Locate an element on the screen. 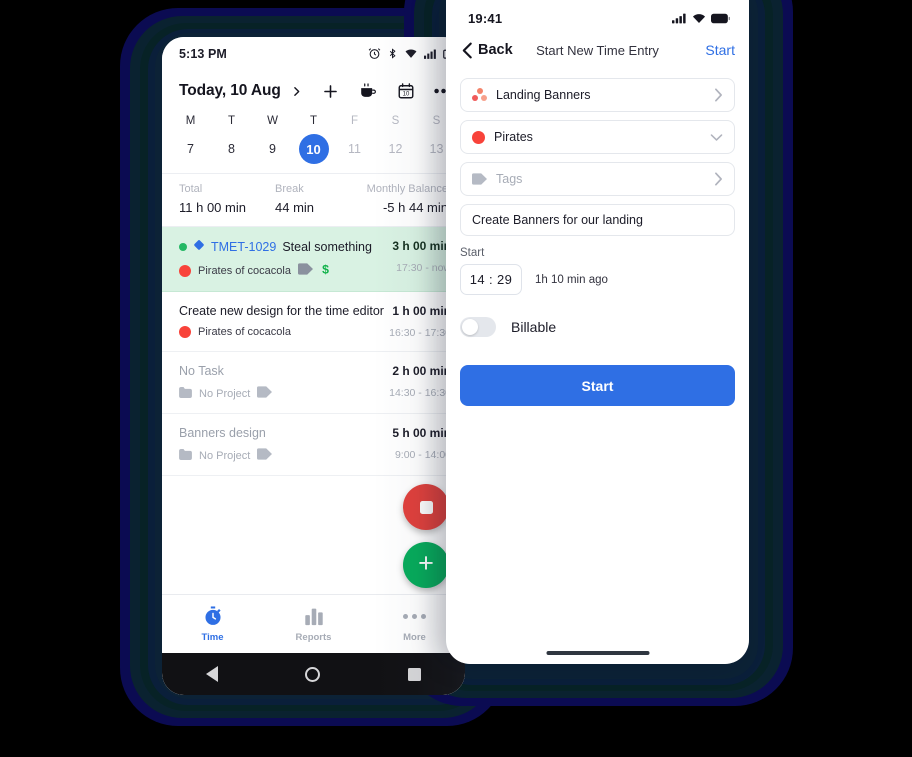 The height and width of the screenshot is (757, 912). start-button: Start is located at coordinates (597, 385).